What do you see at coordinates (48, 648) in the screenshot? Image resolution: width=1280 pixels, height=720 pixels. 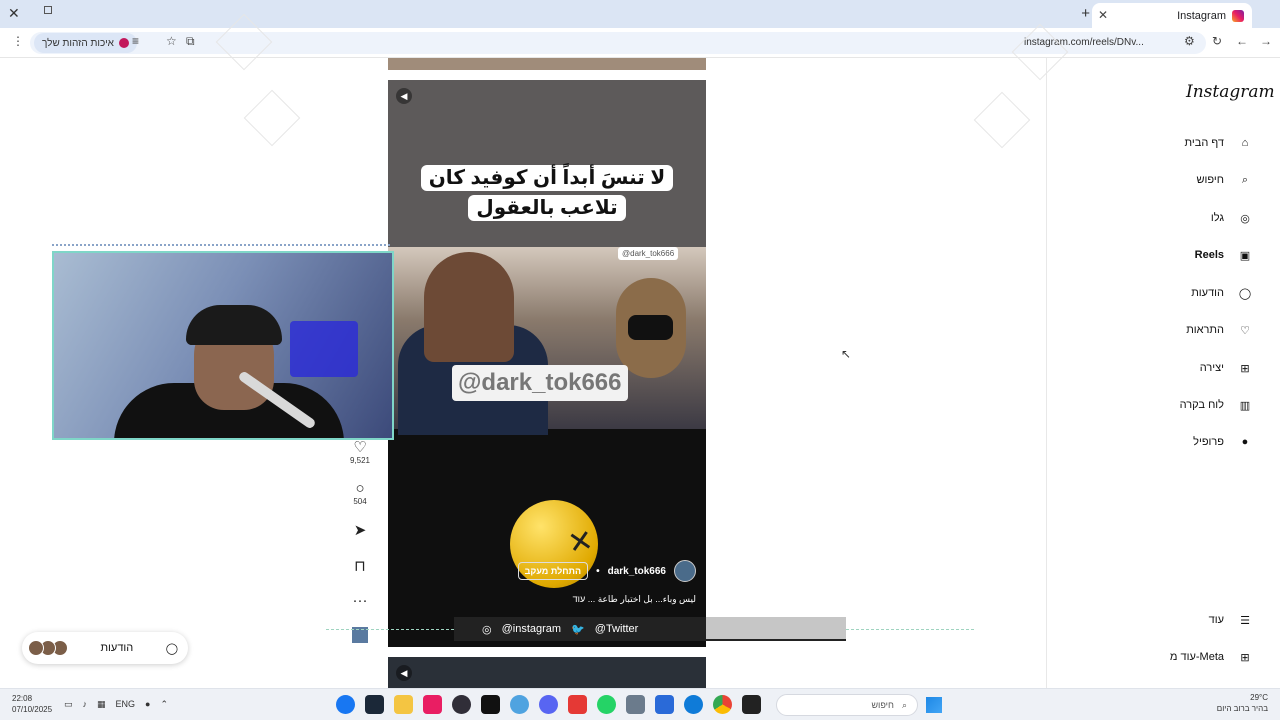 I see `message-avatars` at bounding box center [48, 648].